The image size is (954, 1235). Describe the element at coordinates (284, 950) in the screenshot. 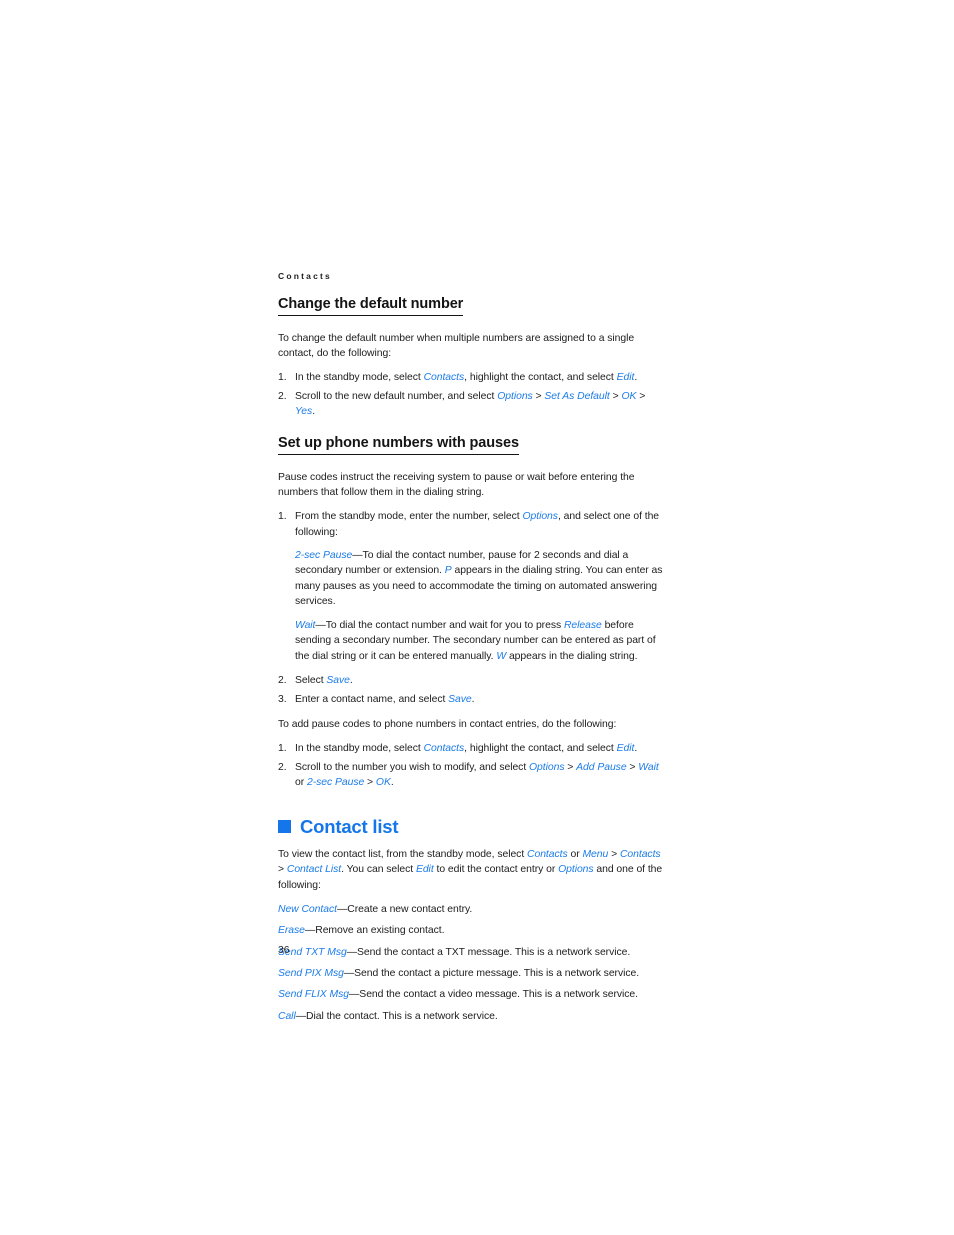

I see `page-number: 36` at that location.